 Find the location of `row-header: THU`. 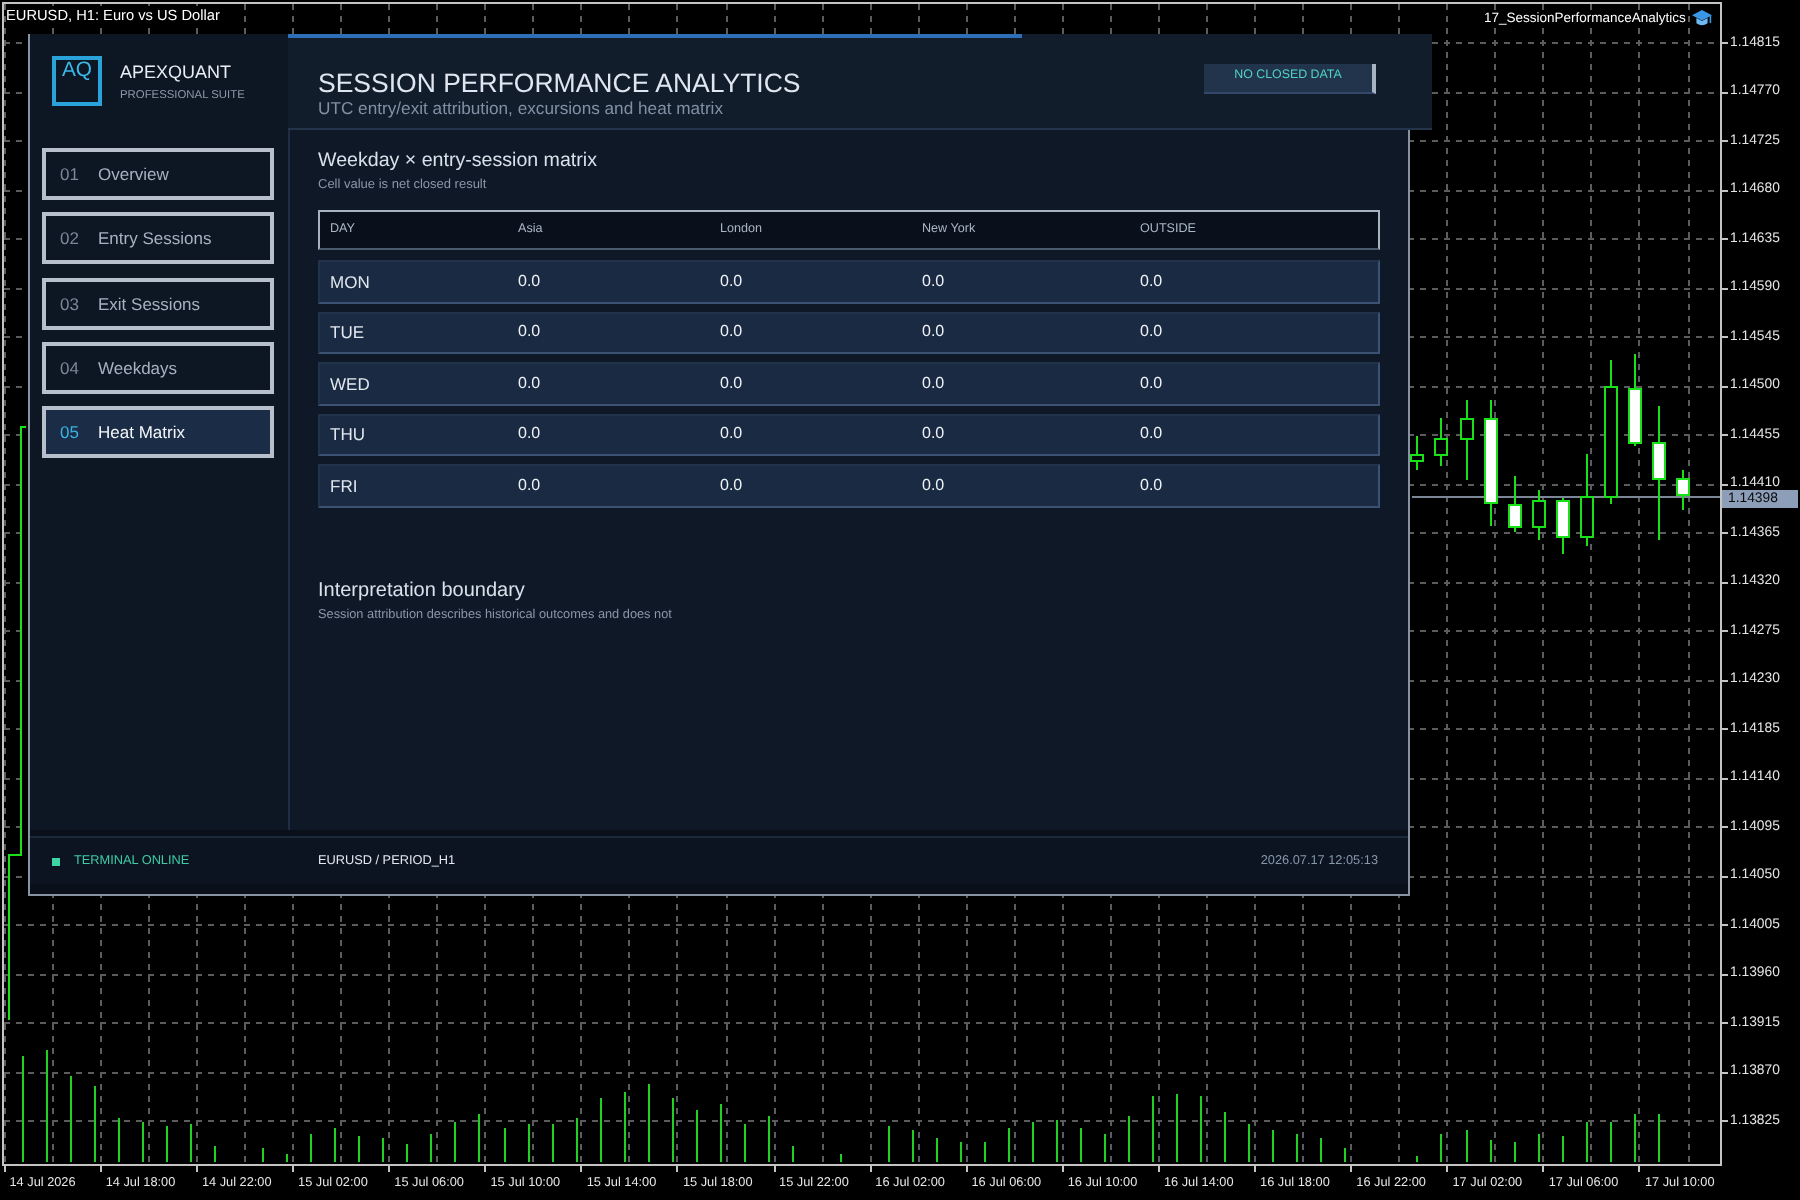

row-header: THU is located at coordinates (347, 434).